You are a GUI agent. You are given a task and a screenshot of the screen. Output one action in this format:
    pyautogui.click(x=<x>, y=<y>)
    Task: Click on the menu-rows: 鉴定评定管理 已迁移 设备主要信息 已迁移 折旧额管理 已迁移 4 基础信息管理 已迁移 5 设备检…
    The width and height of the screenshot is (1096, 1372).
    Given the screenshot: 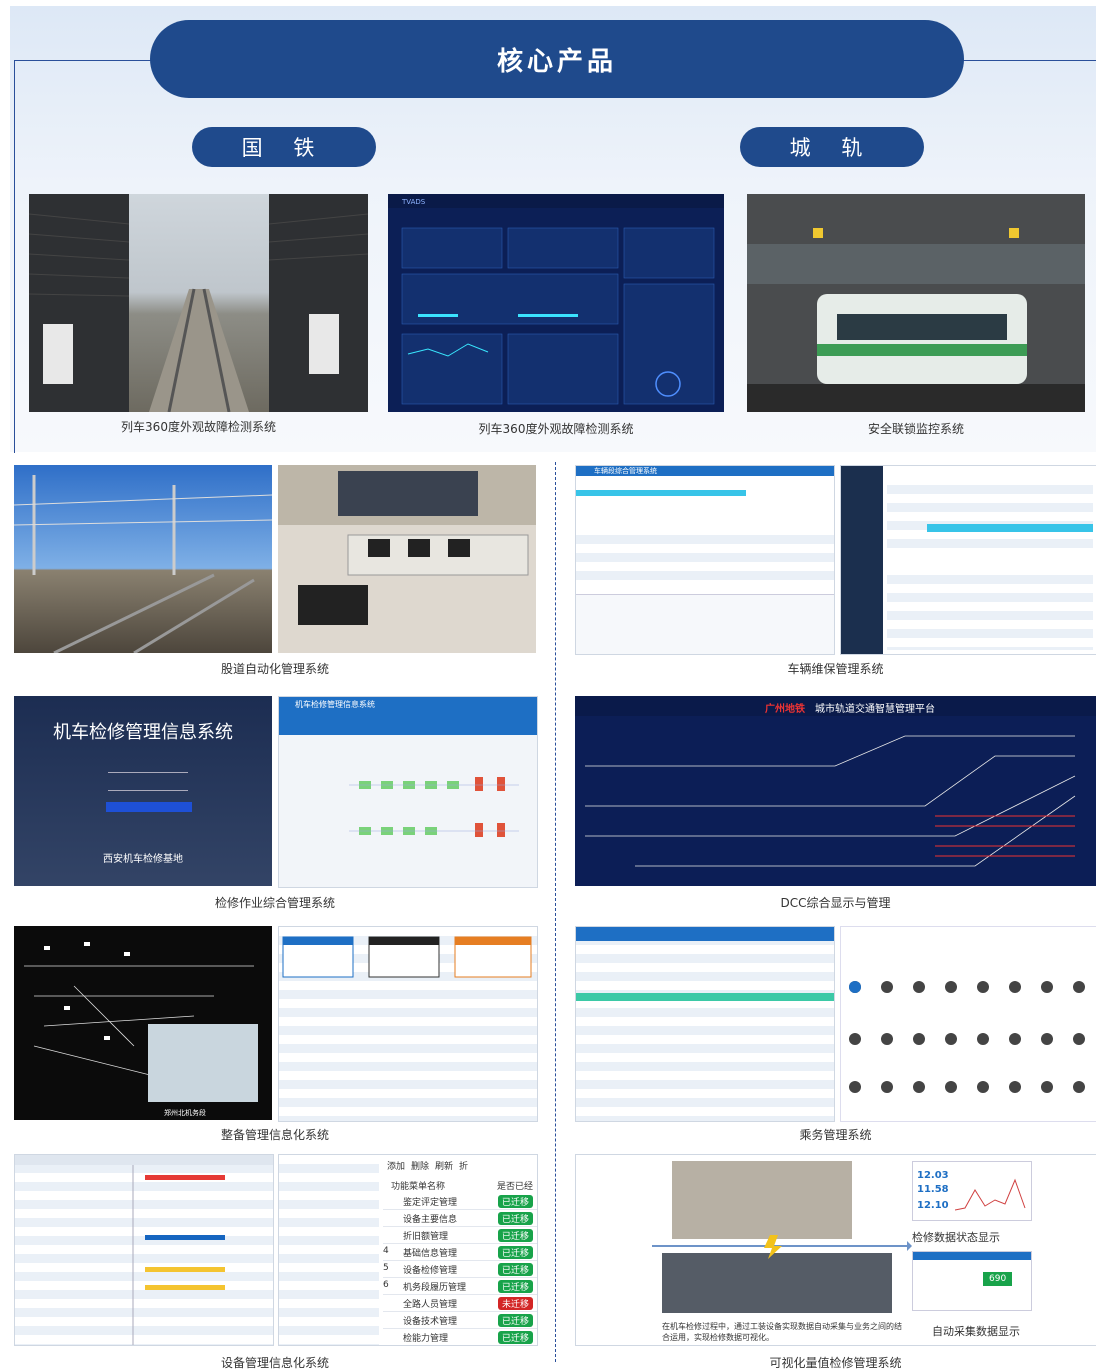 What is the action you would take?
    pyautogui.click(x=460, y=1269)
    